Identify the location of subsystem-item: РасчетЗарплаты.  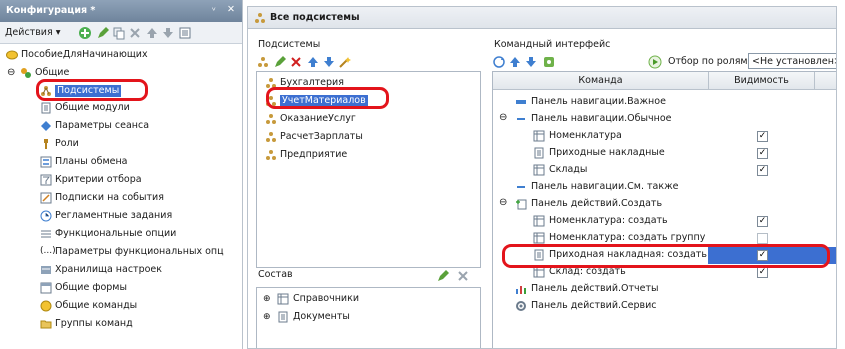
(365, 138).